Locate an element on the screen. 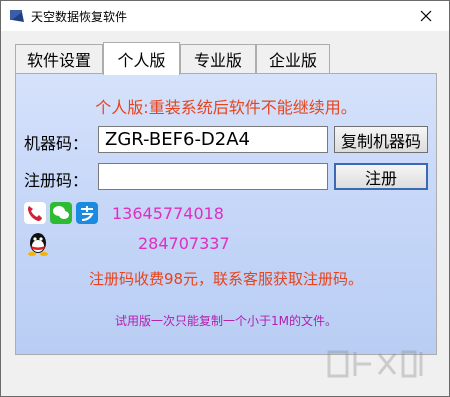 Image resolution: width=450 pixels, height=397 pixels. tab-professional: 专业版 is located at coordinates (218, 58).